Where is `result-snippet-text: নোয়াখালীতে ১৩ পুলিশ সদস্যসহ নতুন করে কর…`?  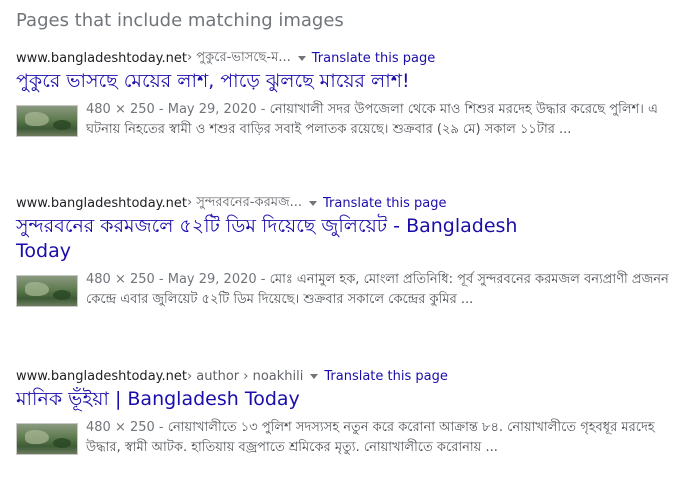
result-snippet-text: নোয়াখালীতে ১৩ পুলিশ সদস্যসহ নতুন করে কর… is located at coordinates (370, 437).